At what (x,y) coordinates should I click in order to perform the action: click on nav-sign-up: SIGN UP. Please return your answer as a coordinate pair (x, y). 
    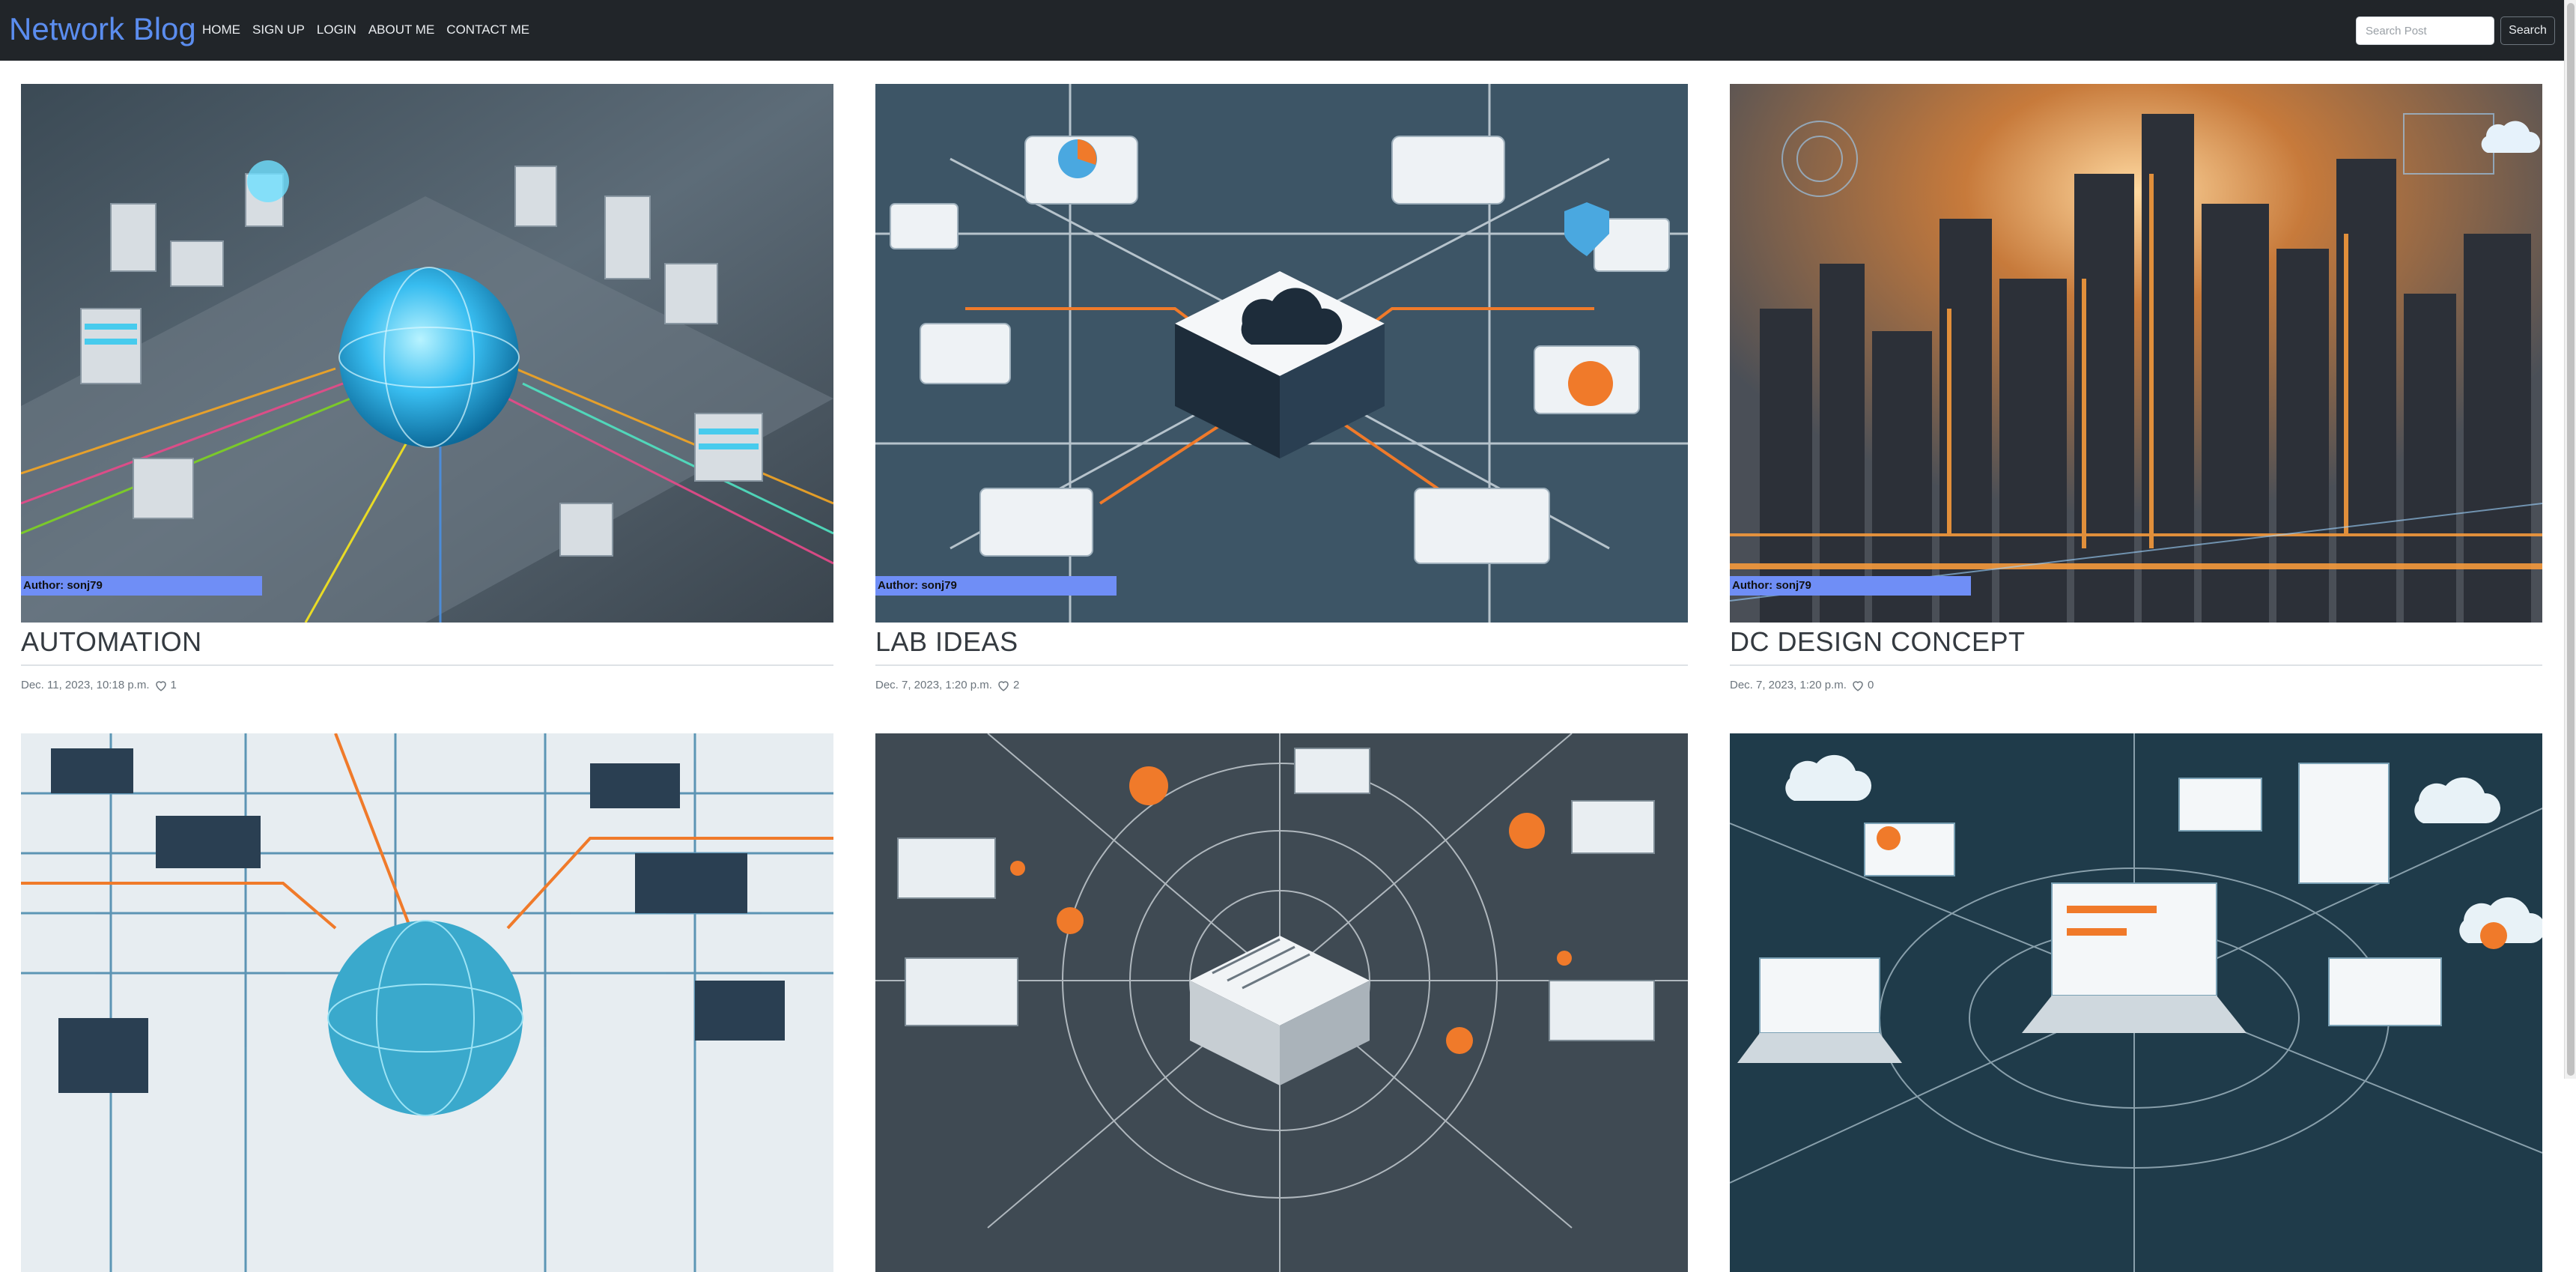
    Looking at the image, I should click on (278, 30).